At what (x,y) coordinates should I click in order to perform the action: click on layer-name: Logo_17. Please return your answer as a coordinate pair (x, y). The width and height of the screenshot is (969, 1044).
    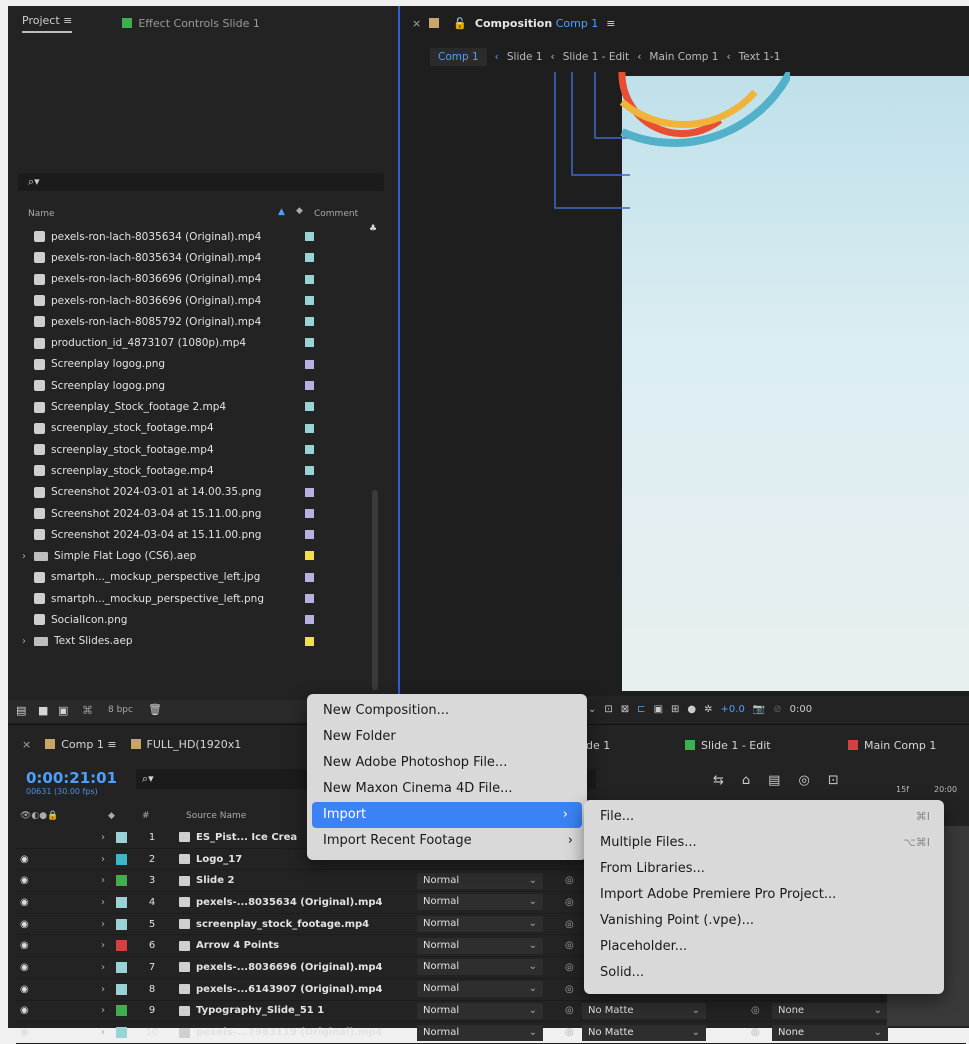
    Looking at the image, I should click on (219, 859).